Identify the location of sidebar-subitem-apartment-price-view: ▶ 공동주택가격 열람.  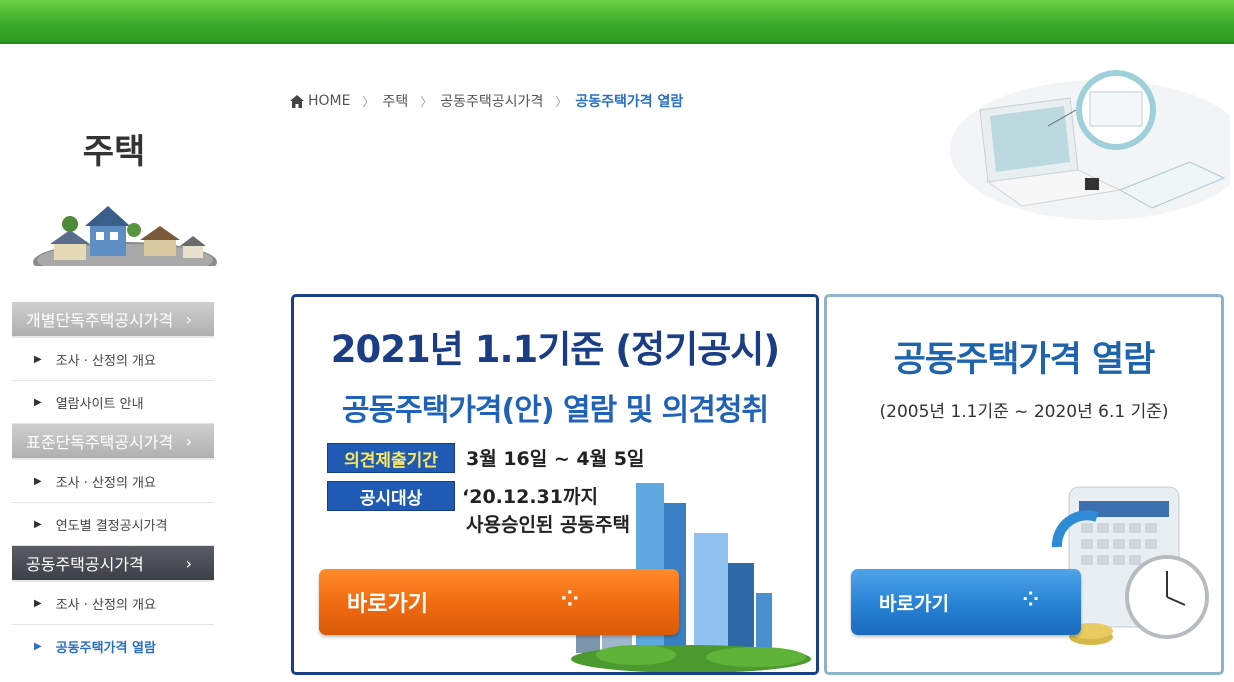
(113, 646).